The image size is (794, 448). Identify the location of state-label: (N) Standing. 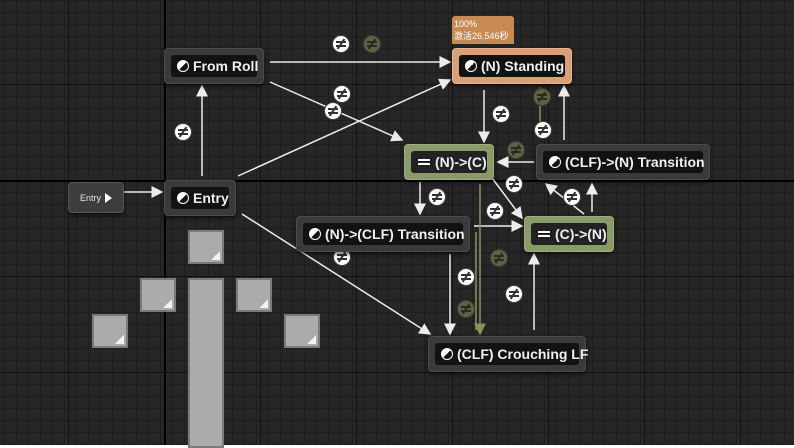
(523, 66).